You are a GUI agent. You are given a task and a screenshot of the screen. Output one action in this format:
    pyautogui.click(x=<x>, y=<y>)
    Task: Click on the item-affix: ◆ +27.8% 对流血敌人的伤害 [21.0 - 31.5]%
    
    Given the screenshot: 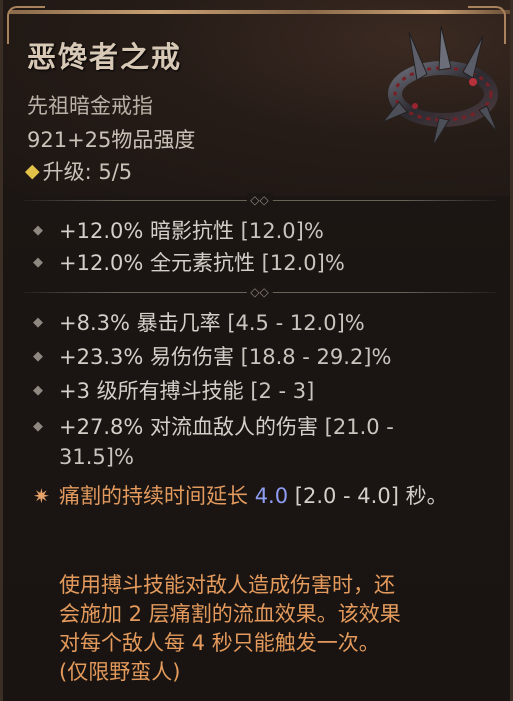 What is the action you would take?
    pyautogui.click(x=243, y=442)
    